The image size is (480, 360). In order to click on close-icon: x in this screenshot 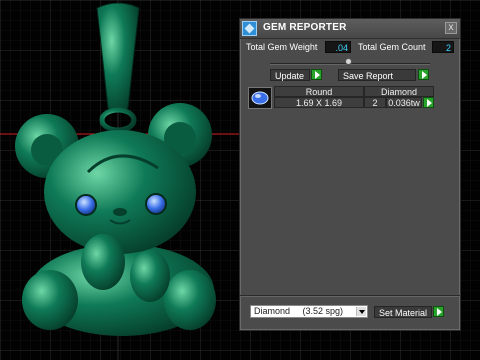, I will do `click(451, 27)`.